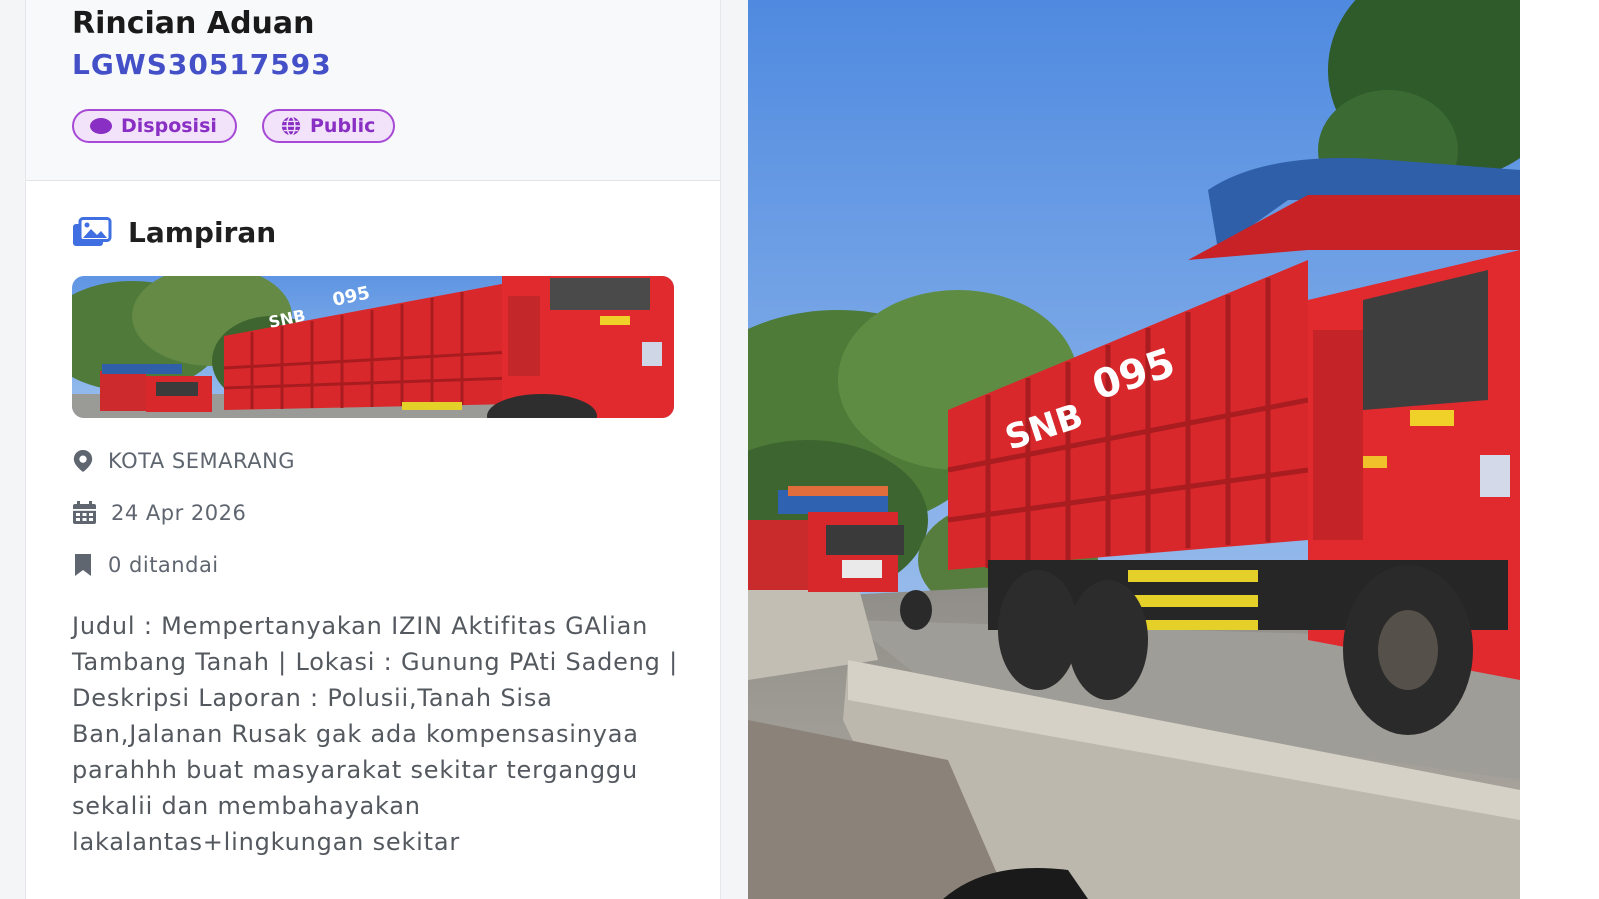  What do you see at coordinates (202, 232) in the screenshot?
I see `attachments-title: Lampiran` at bounding box center [202, 232].